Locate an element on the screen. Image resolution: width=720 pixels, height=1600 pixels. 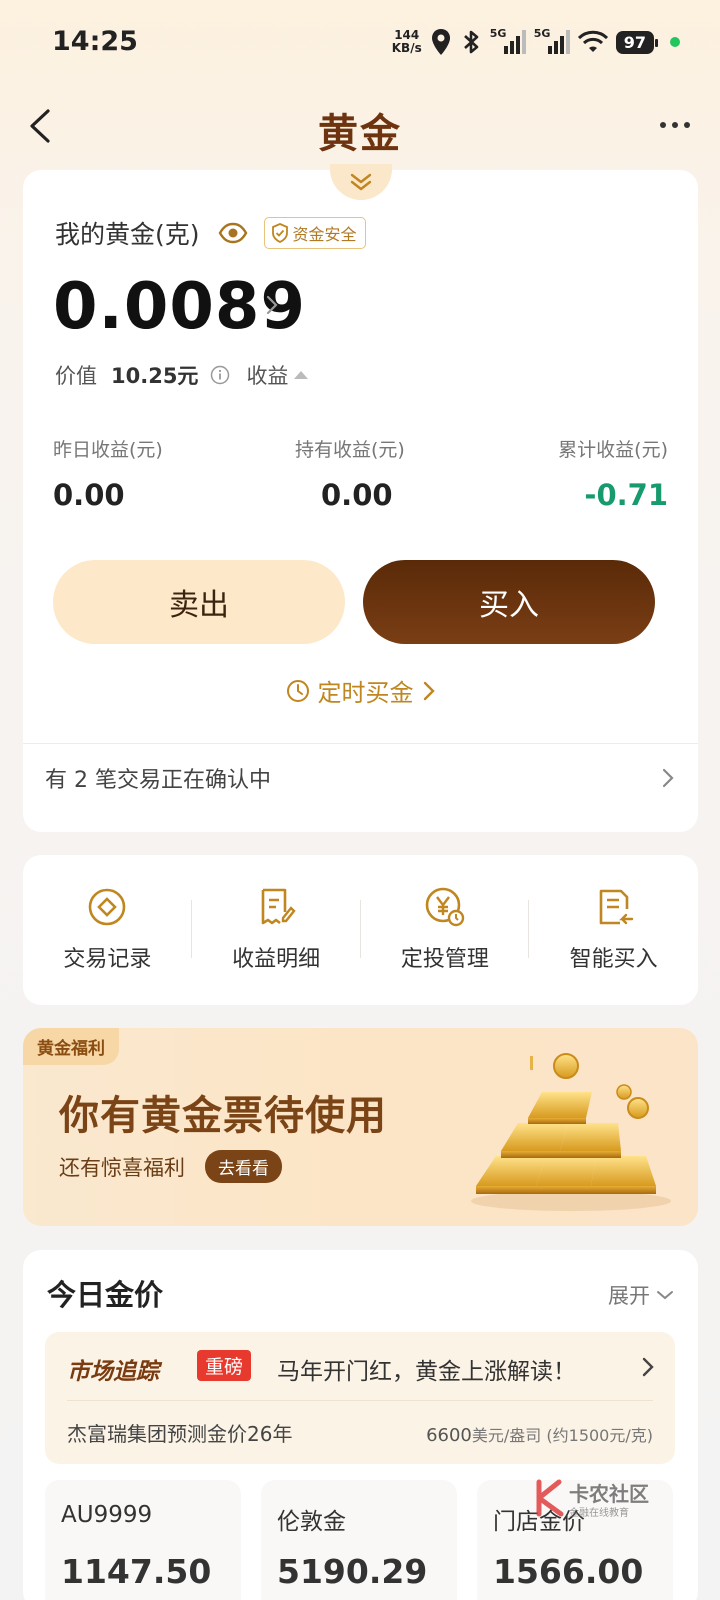
expand-label: 展开 is located at coordinates (629, 1296).